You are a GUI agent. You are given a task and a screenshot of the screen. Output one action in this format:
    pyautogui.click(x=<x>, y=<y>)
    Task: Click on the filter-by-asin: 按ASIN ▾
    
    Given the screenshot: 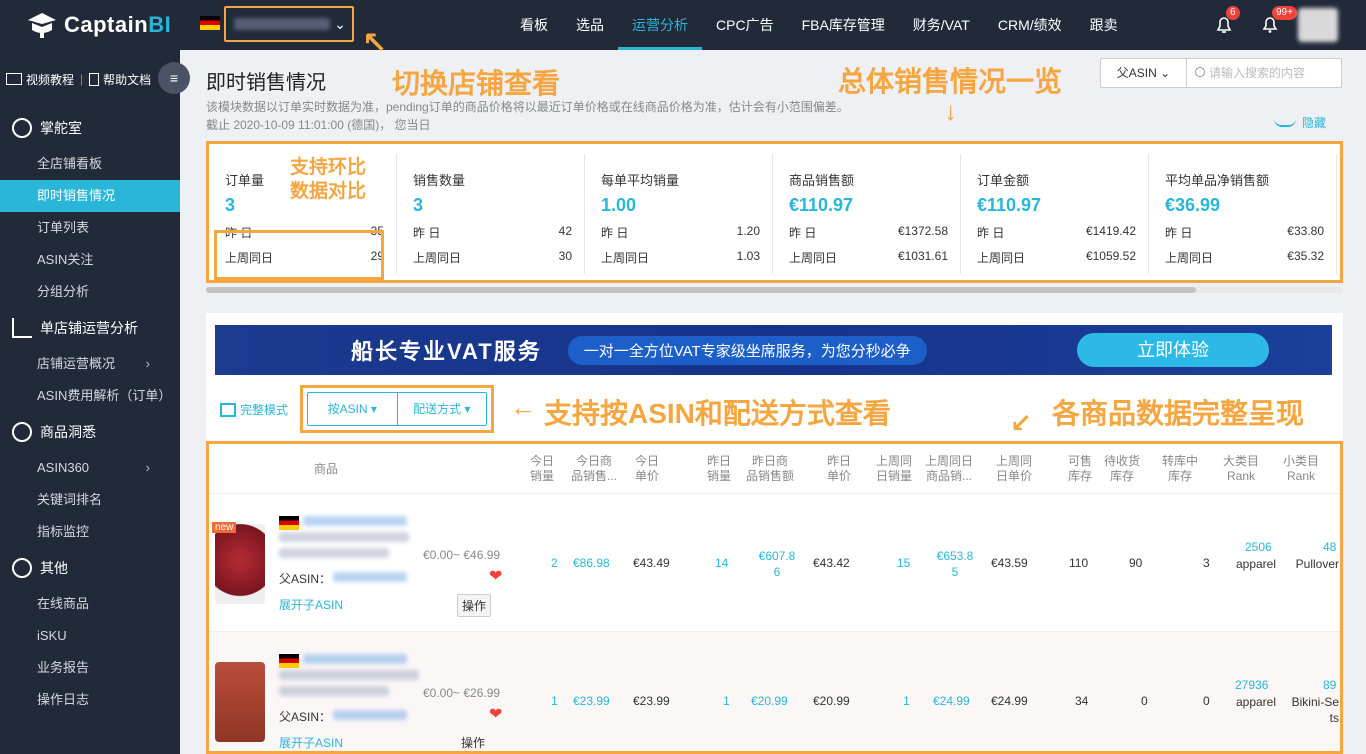 What is the action you would take?
    pyautogui.click(x=352, y=409)
    